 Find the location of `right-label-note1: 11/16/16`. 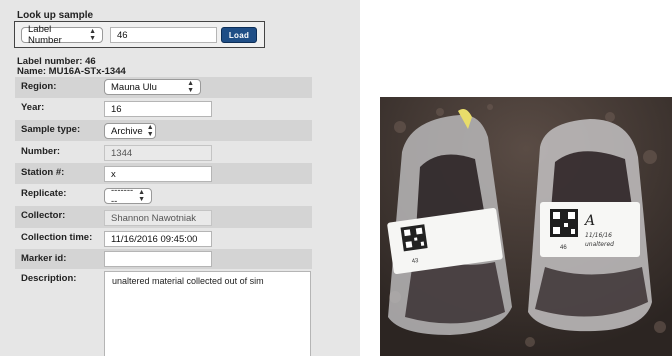

right-label-note1: 11/16/16 is located at coordinates (598, 235).